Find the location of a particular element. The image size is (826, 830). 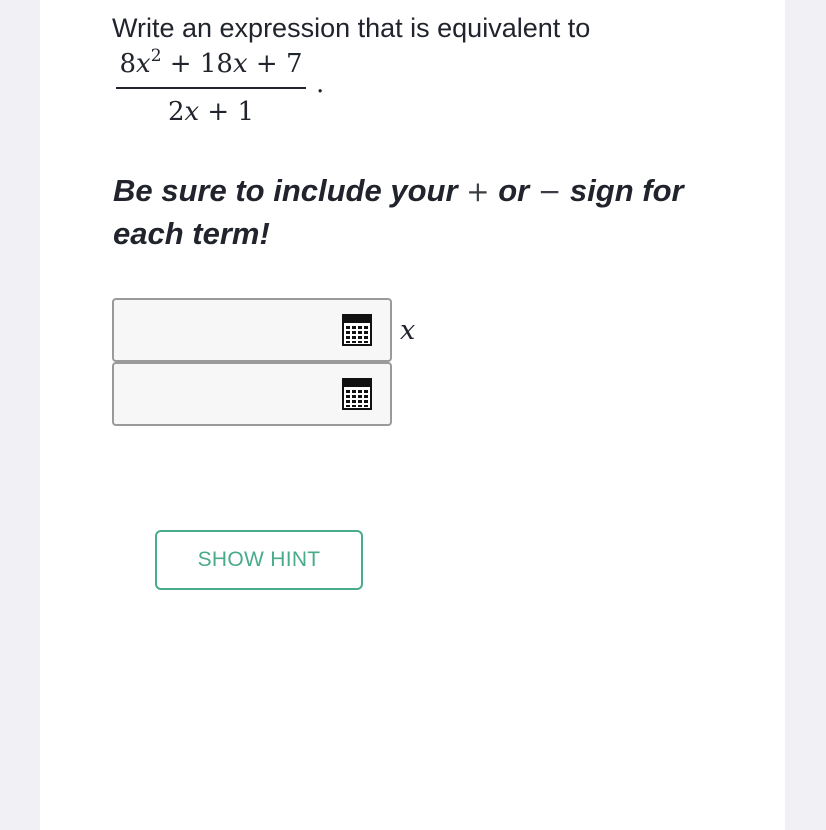

fraction-bar is located at coordinates (211, 88).